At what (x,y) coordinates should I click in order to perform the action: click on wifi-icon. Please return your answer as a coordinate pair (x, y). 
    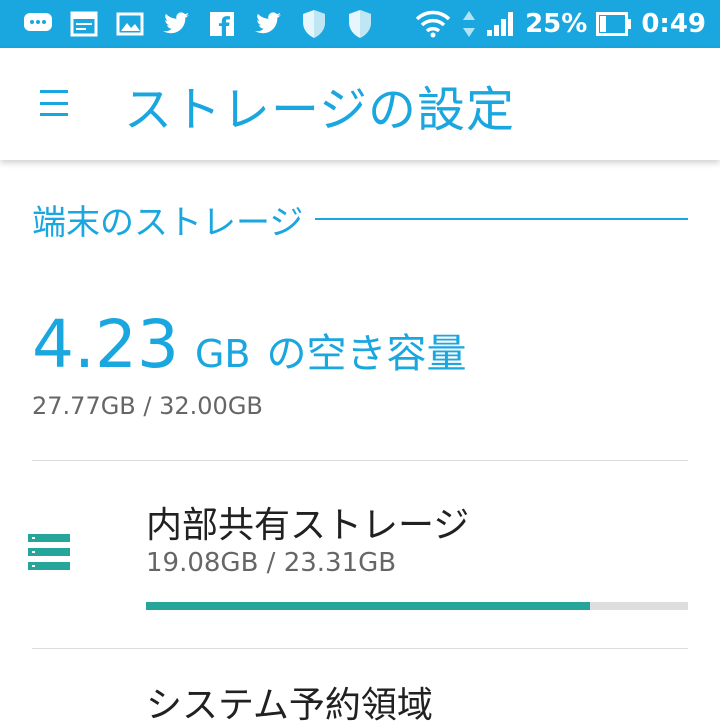
    Looking at the image, I should click on (433, 24).